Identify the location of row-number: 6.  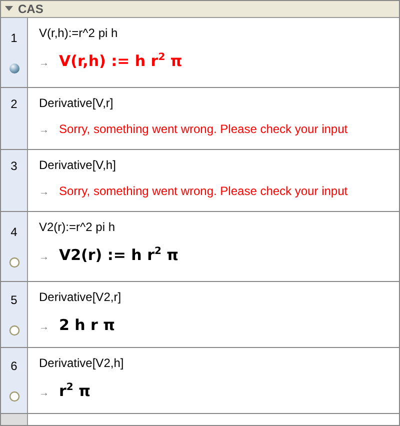
(14, 366).